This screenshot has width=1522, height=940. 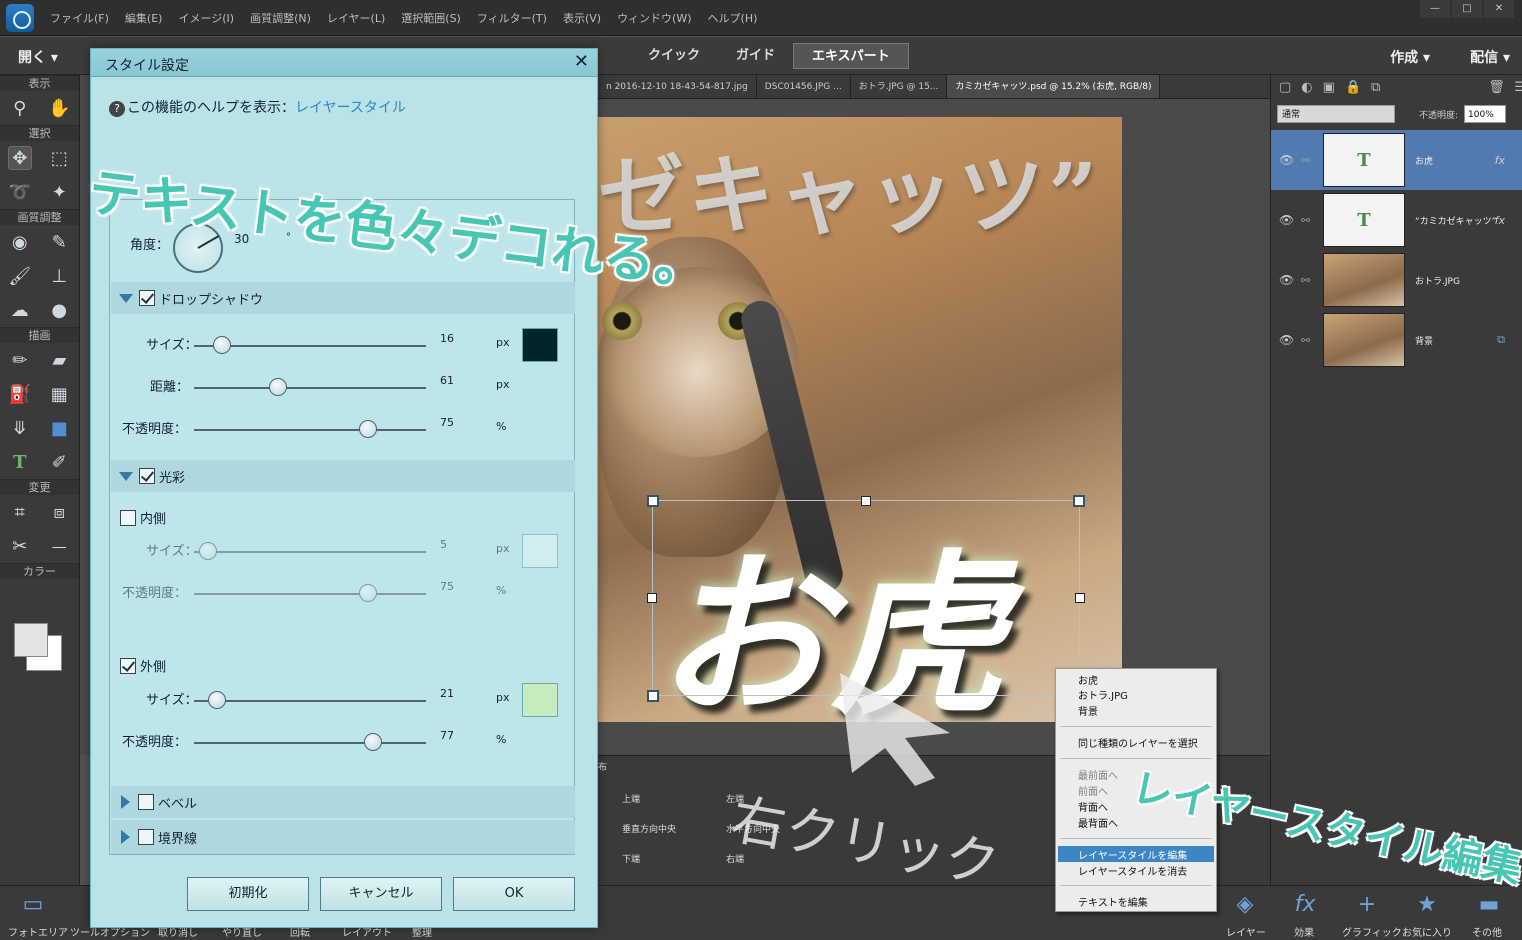 I want to click on help-link: レイヤースタイル, so click(x=350, y=108).